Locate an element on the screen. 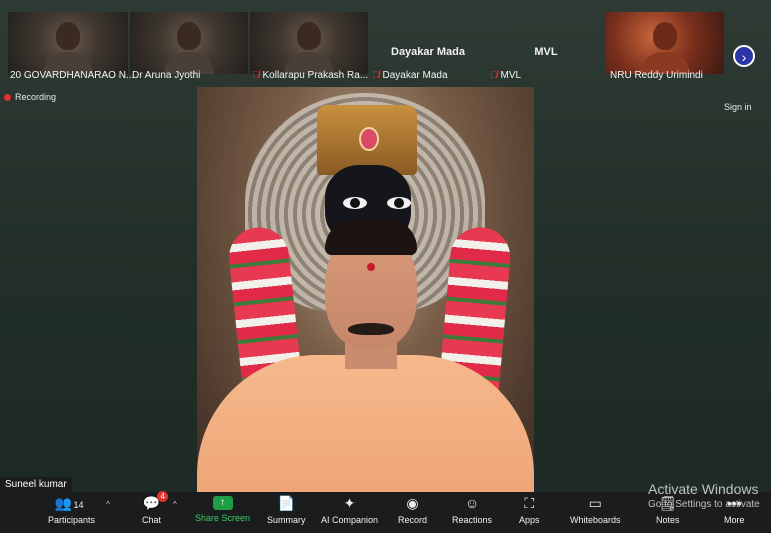 This screenshot has width=771, height=533. participants-options-caret-icon: ^ is located at coordinates (108, 504).